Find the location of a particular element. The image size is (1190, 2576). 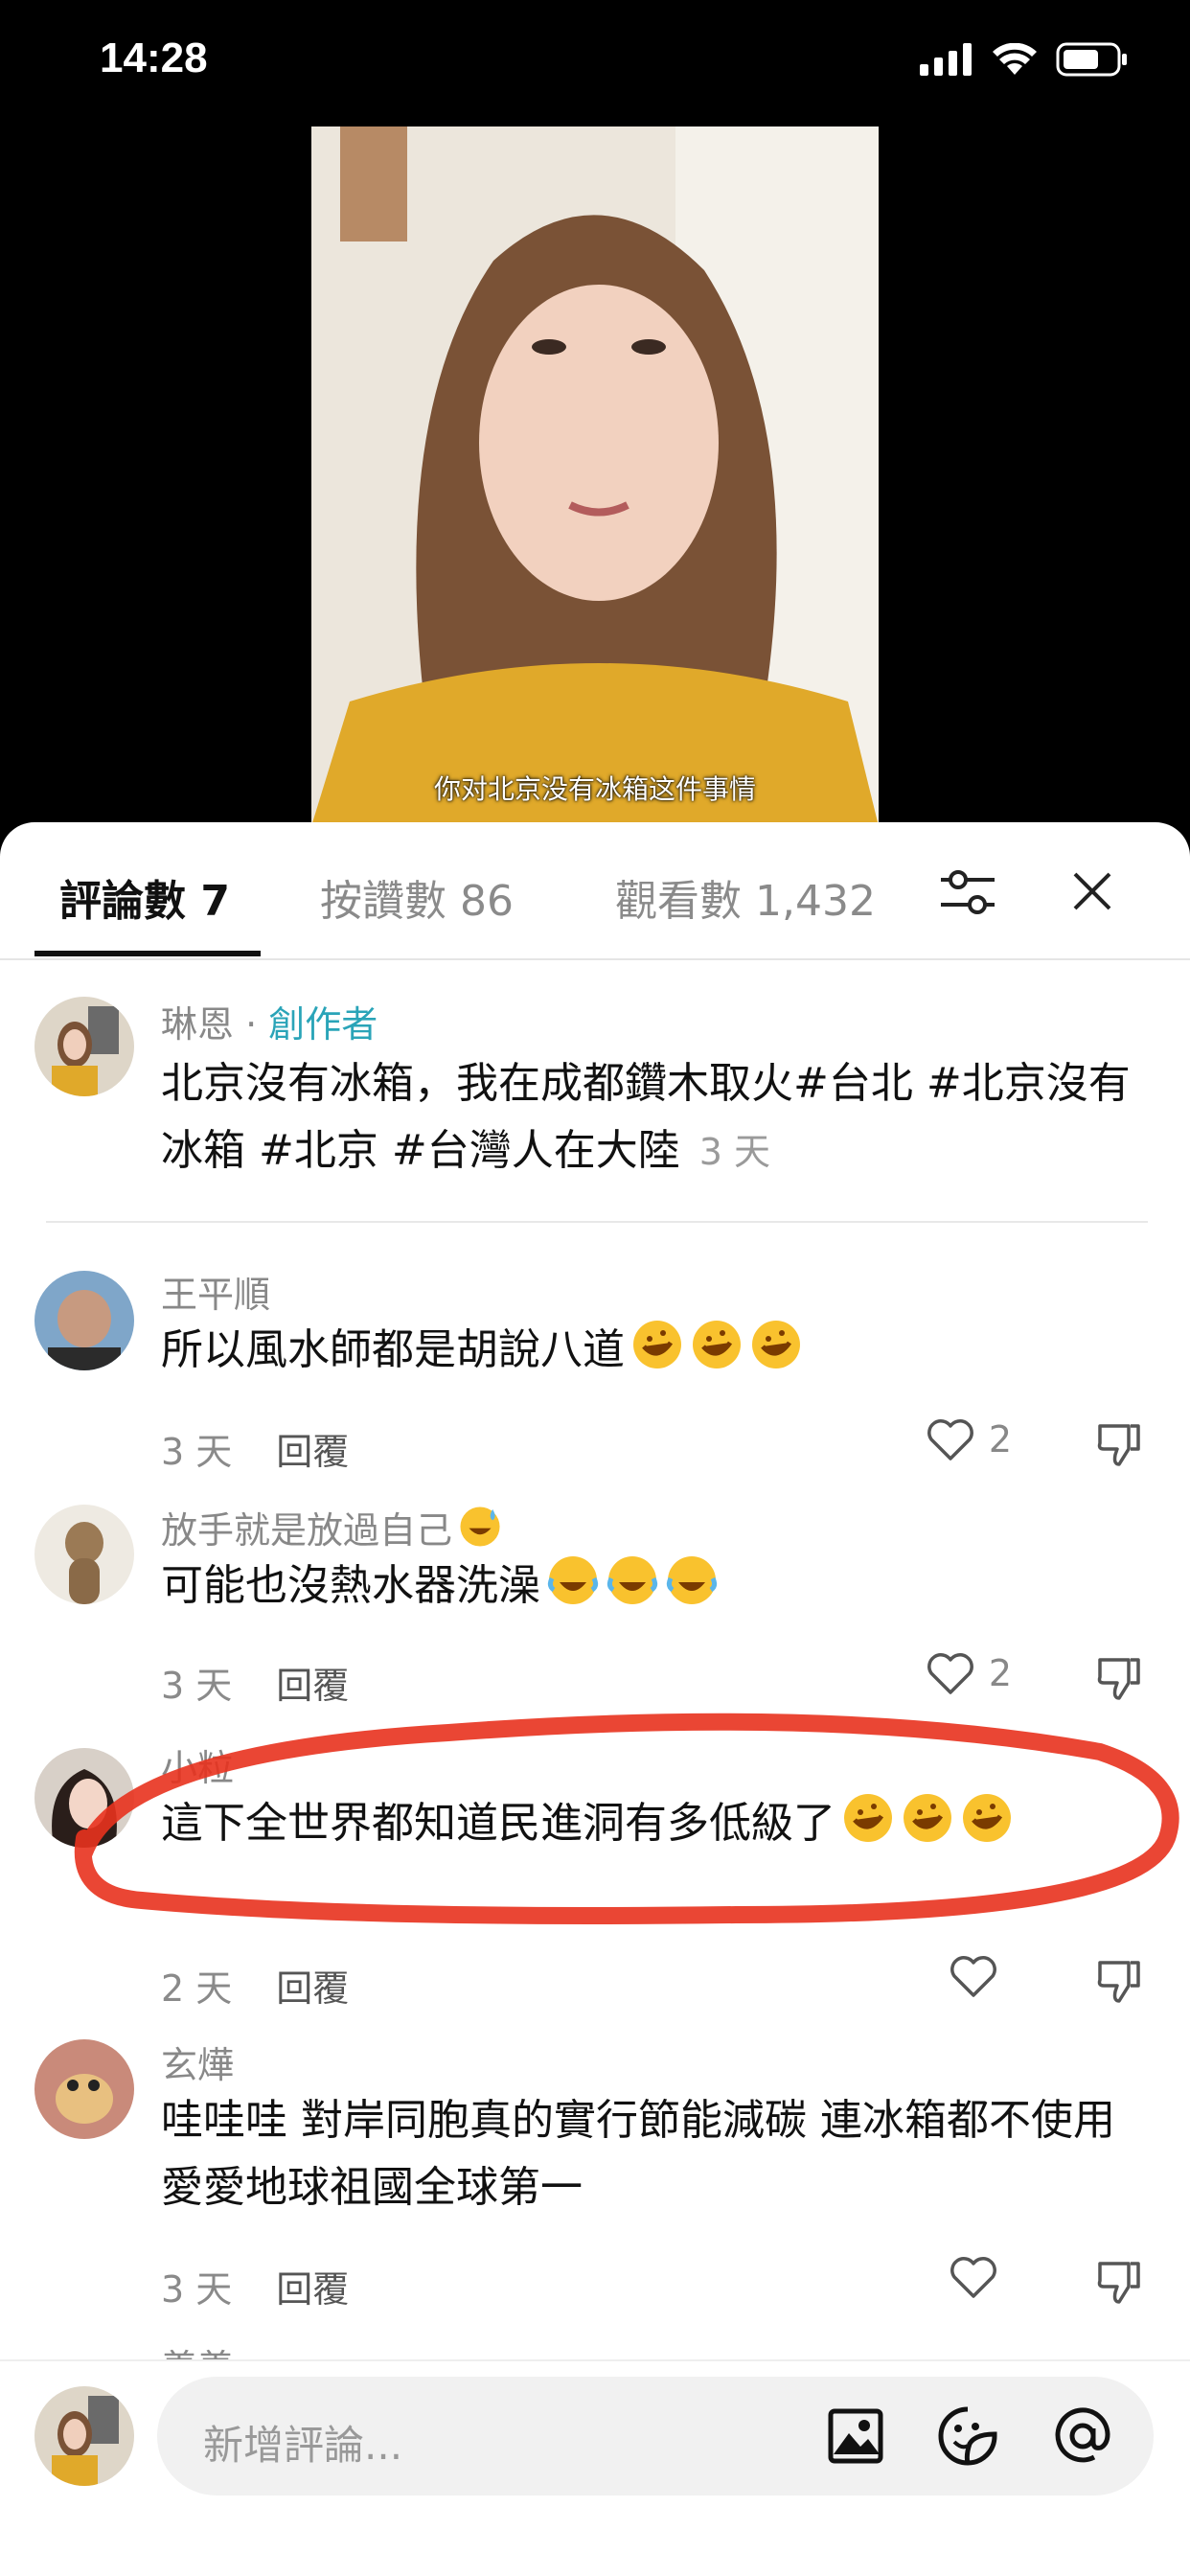

tab-comments: 評論數 7 is located at coordinates (144, 897).